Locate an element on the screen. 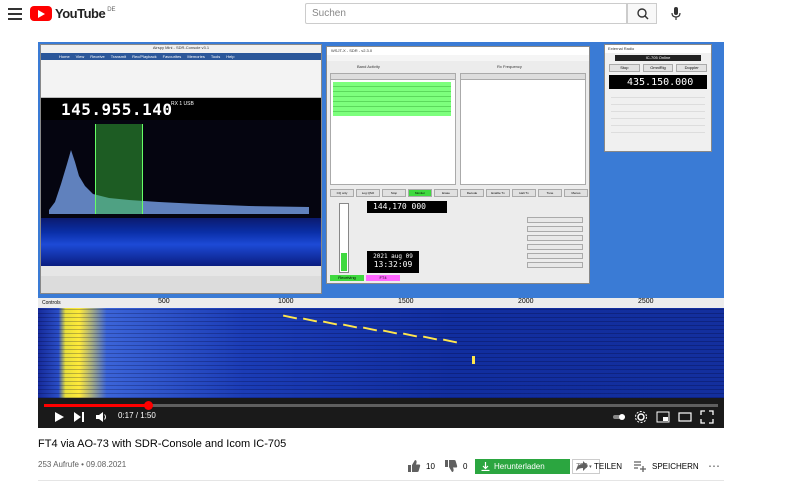 The width and height of the screenshot is (800, 484). ruler-tick-label: 2500 is located at coordinates (646, 301).